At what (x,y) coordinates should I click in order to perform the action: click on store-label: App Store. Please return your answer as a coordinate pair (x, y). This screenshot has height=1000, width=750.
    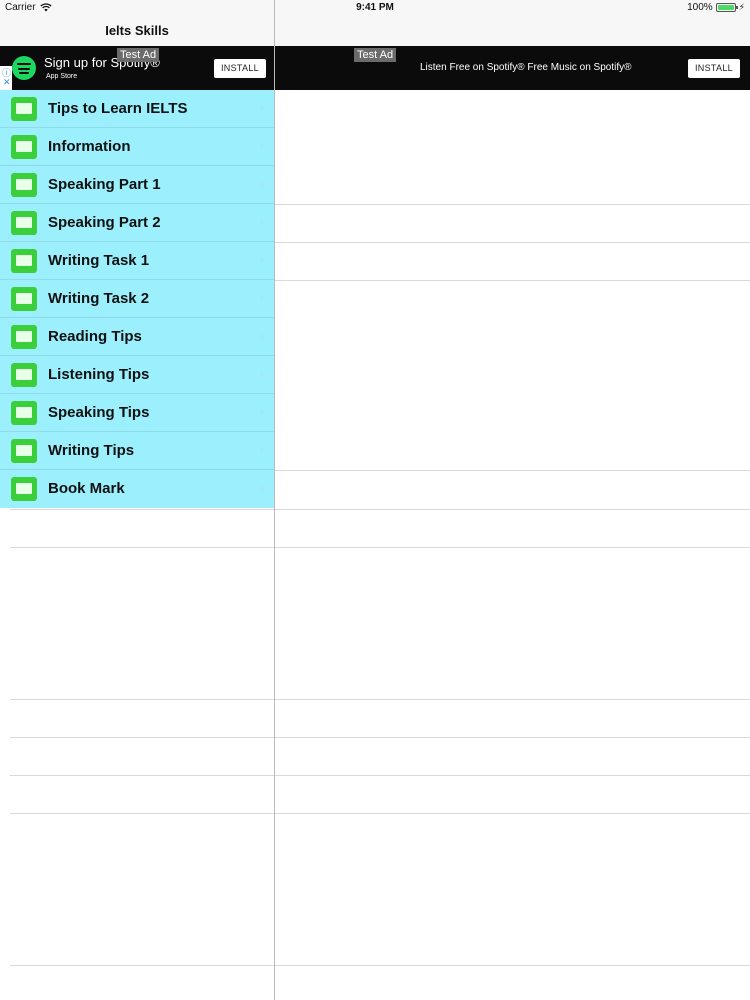
    Looking at the image, I should click on (62, 76).